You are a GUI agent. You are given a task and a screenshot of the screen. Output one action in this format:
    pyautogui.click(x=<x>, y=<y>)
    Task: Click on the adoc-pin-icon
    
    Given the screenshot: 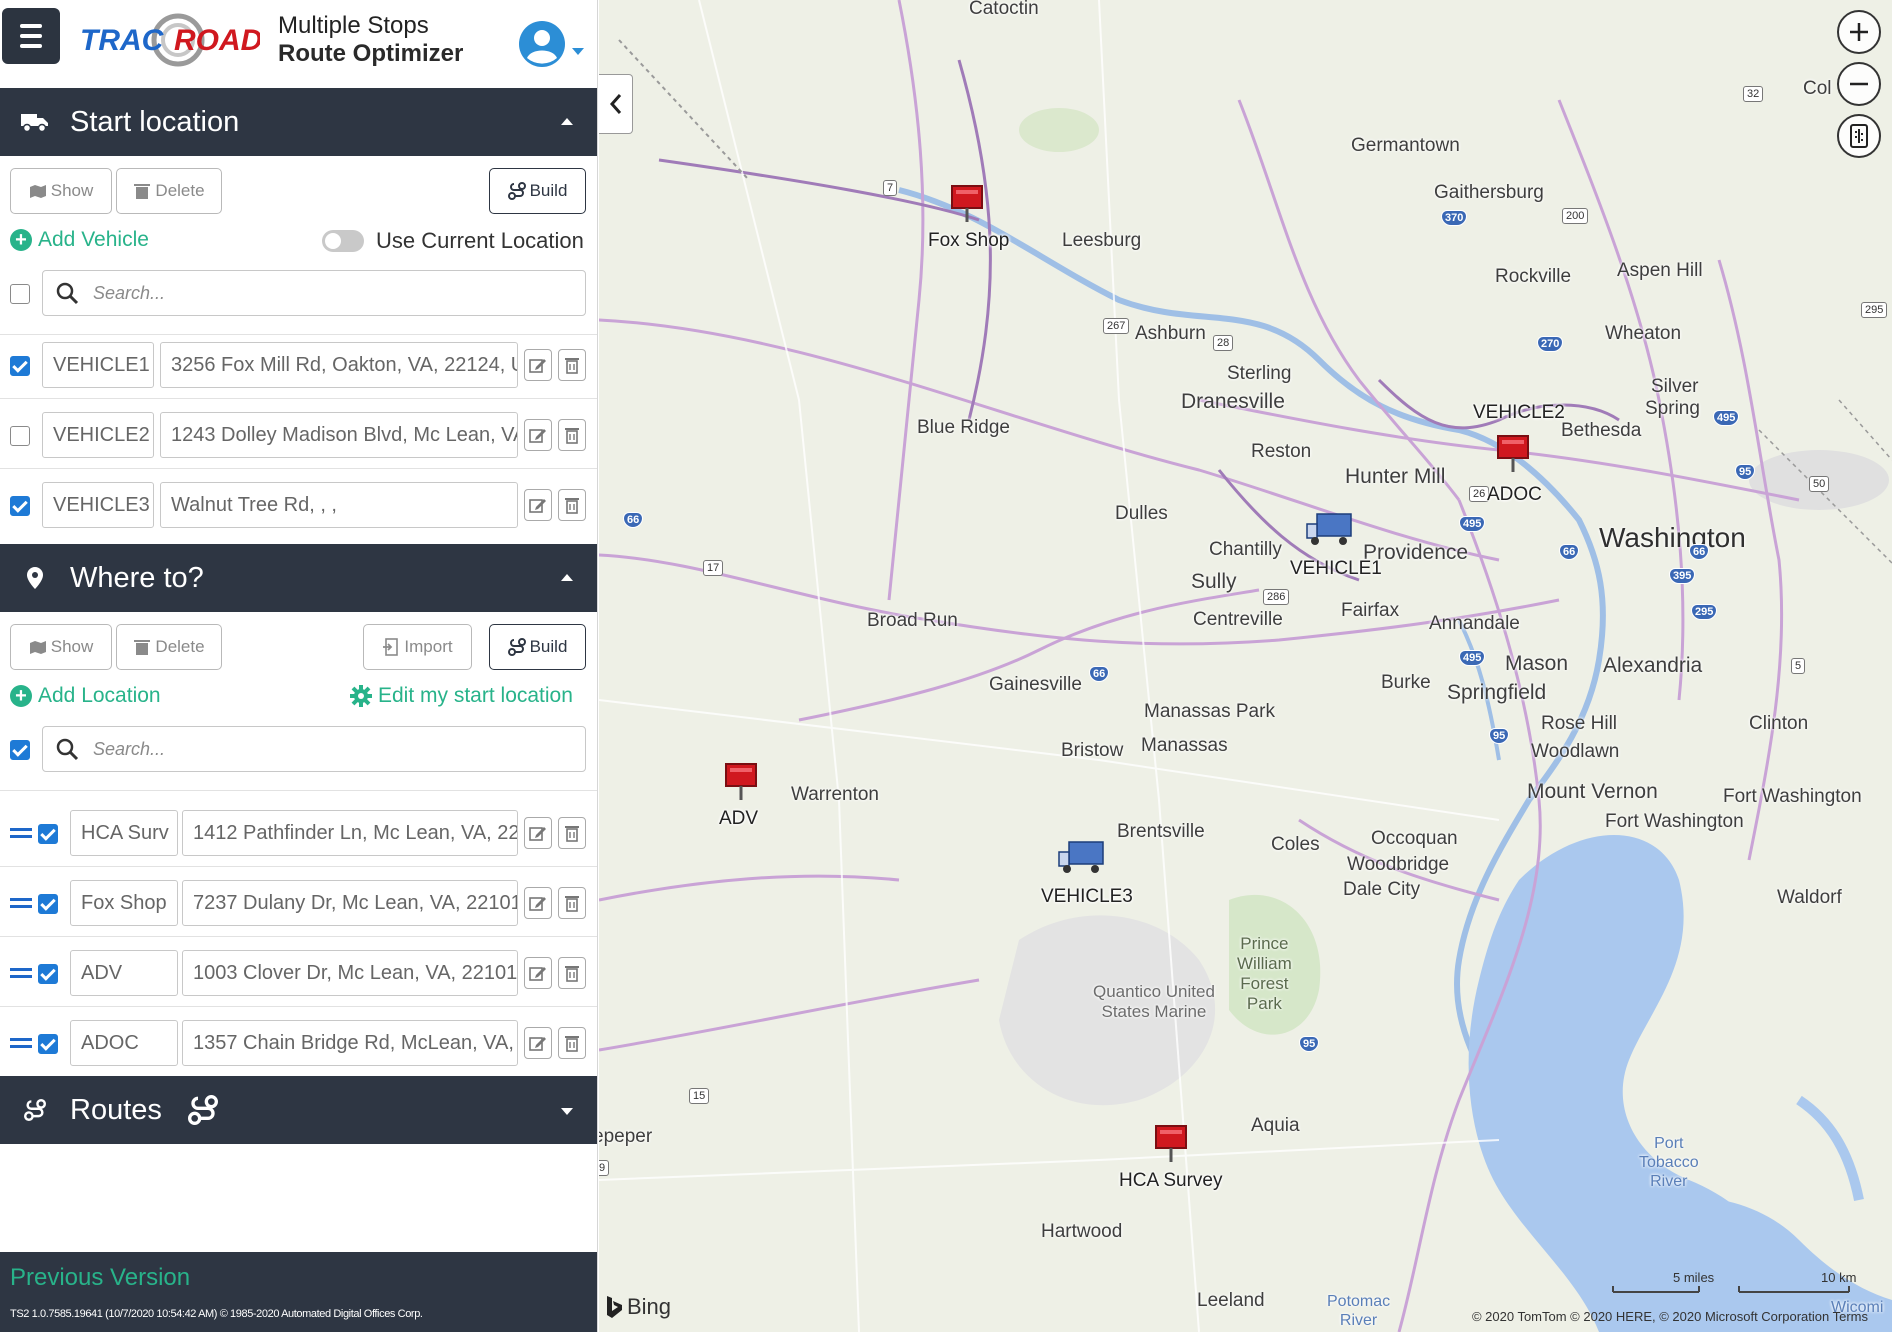 What is the action you would take?
    pyautogui.click(x=1513, y=454)
    